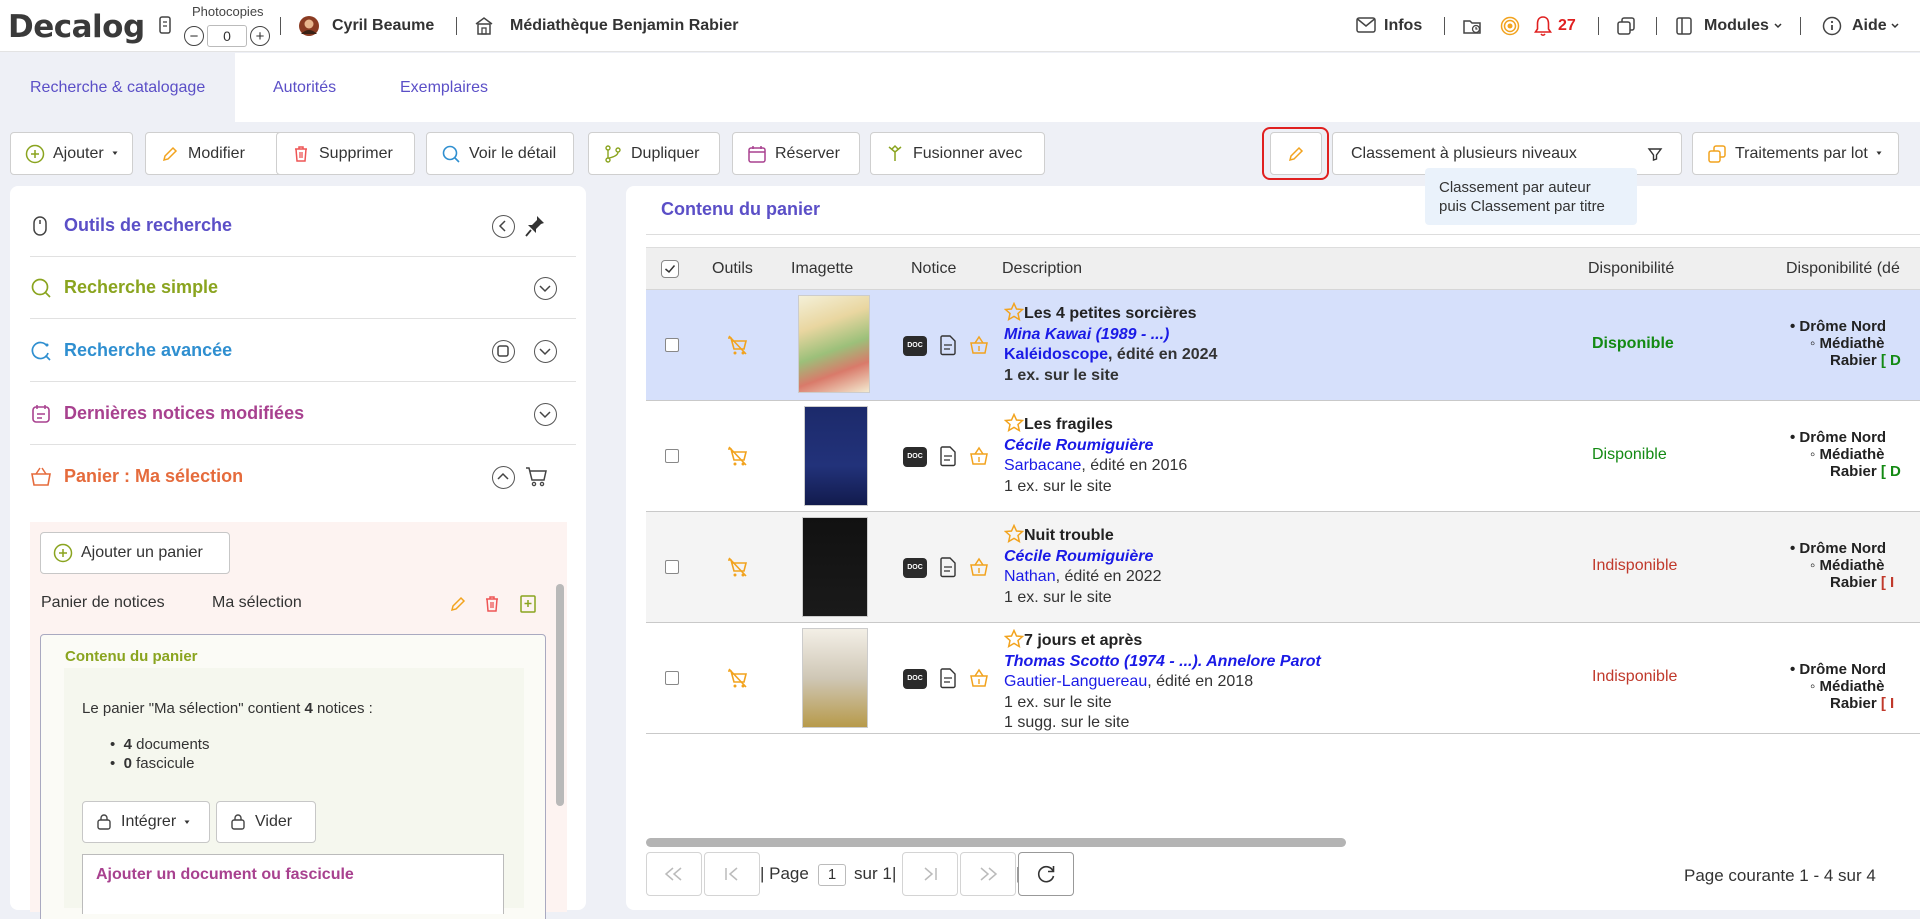  I want to click on column-header: Imagette, so click(822, 269).